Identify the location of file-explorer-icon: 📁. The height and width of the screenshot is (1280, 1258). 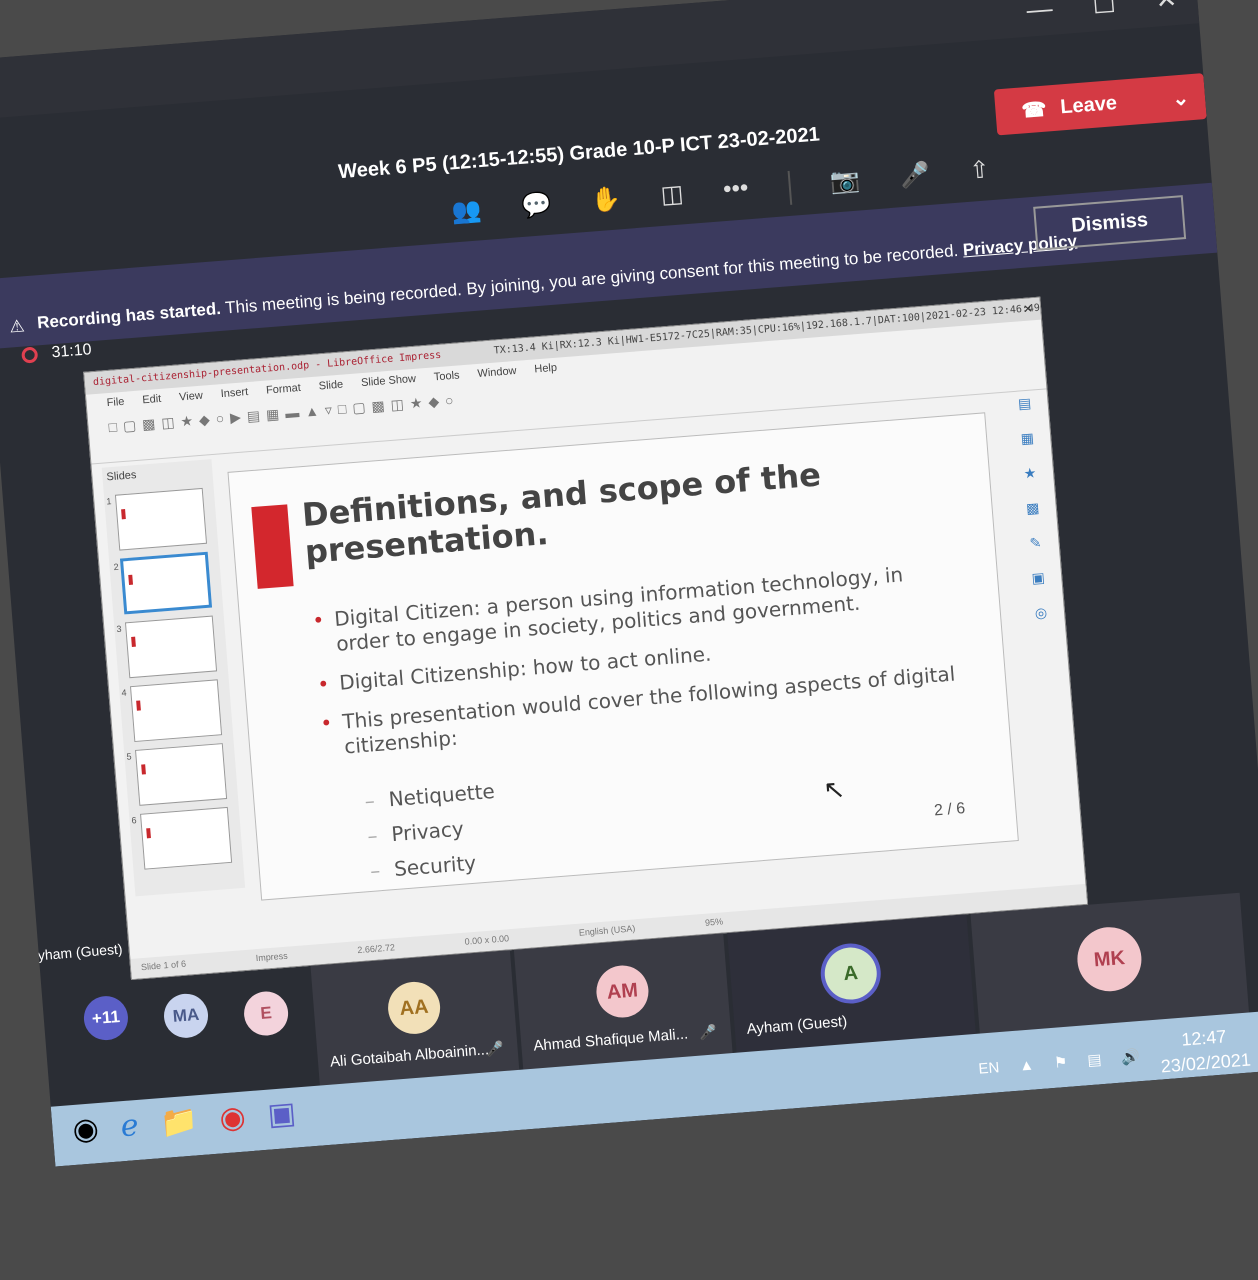
(179, 1122).